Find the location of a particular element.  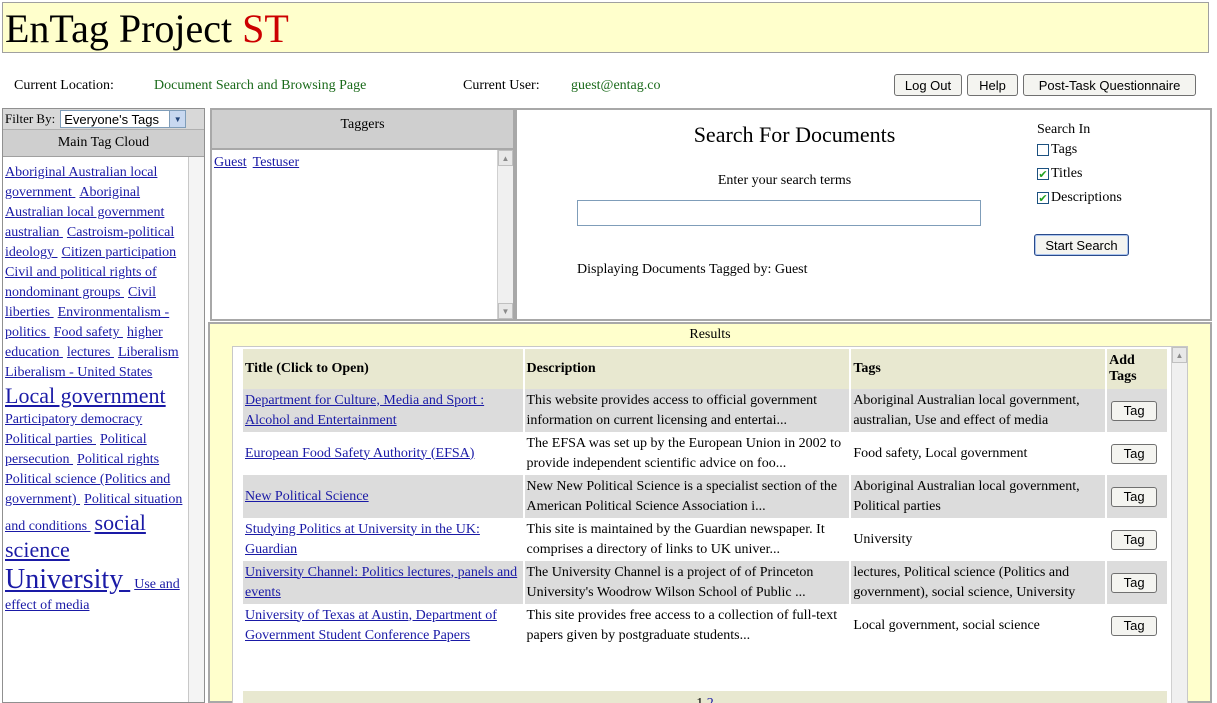

app-title-suffix: ST is located at coordinates (265, 28).